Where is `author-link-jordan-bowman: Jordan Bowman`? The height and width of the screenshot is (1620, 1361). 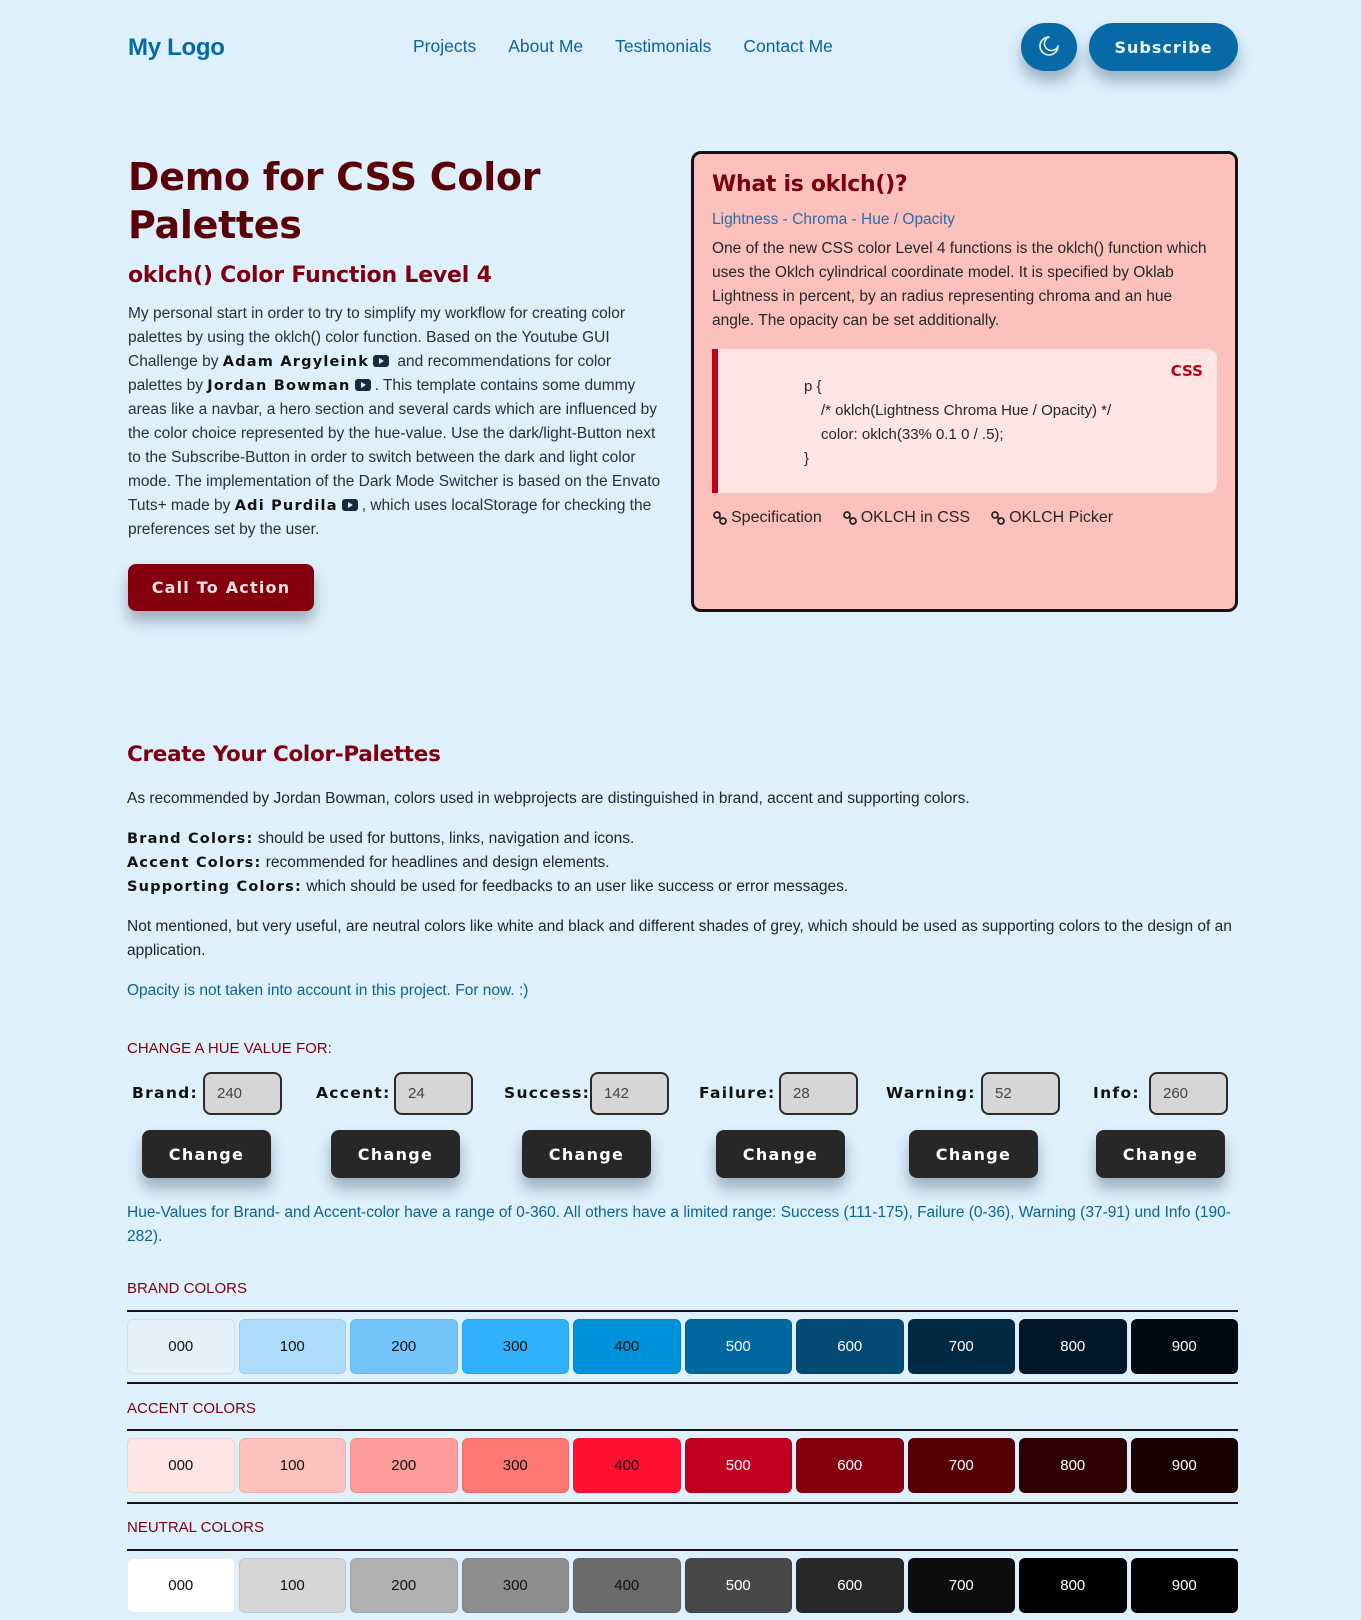
author-link-jordan-bowman: Jordan Bowman is located at coordinates (278, 386).